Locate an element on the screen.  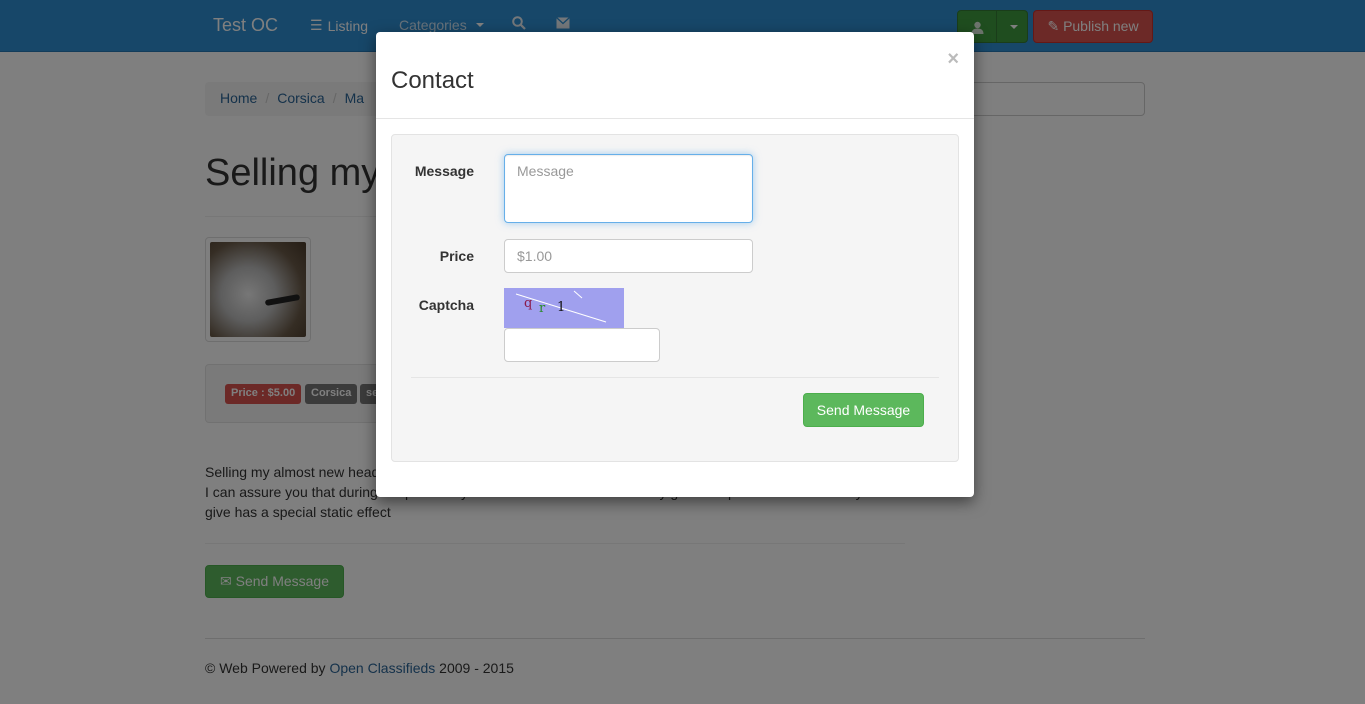
captcha-image: q r 1 is located at coordinates (564, 308).